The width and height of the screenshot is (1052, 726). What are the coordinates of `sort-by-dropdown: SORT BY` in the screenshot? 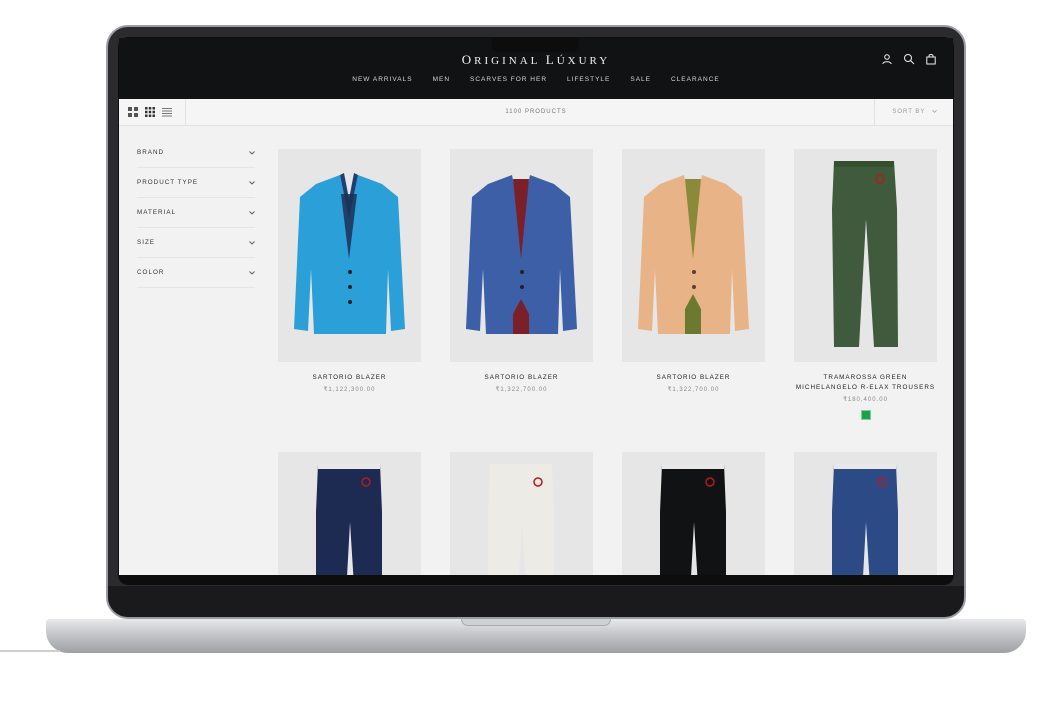 It's located at (914, 112).